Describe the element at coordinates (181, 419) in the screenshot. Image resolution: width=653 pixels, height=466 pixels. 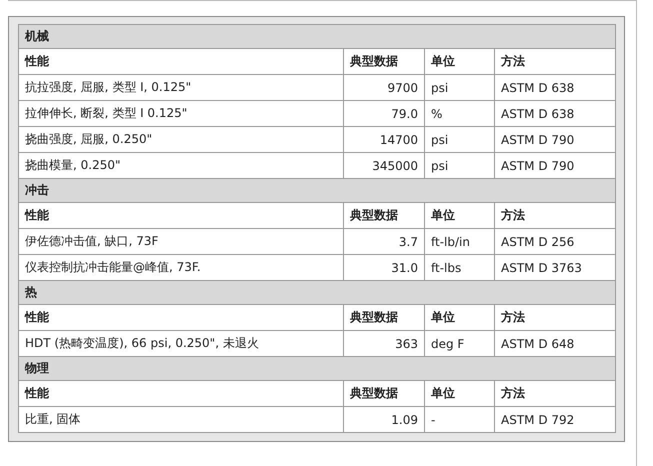
I see `table-cell: 比重, 固体` at that location.